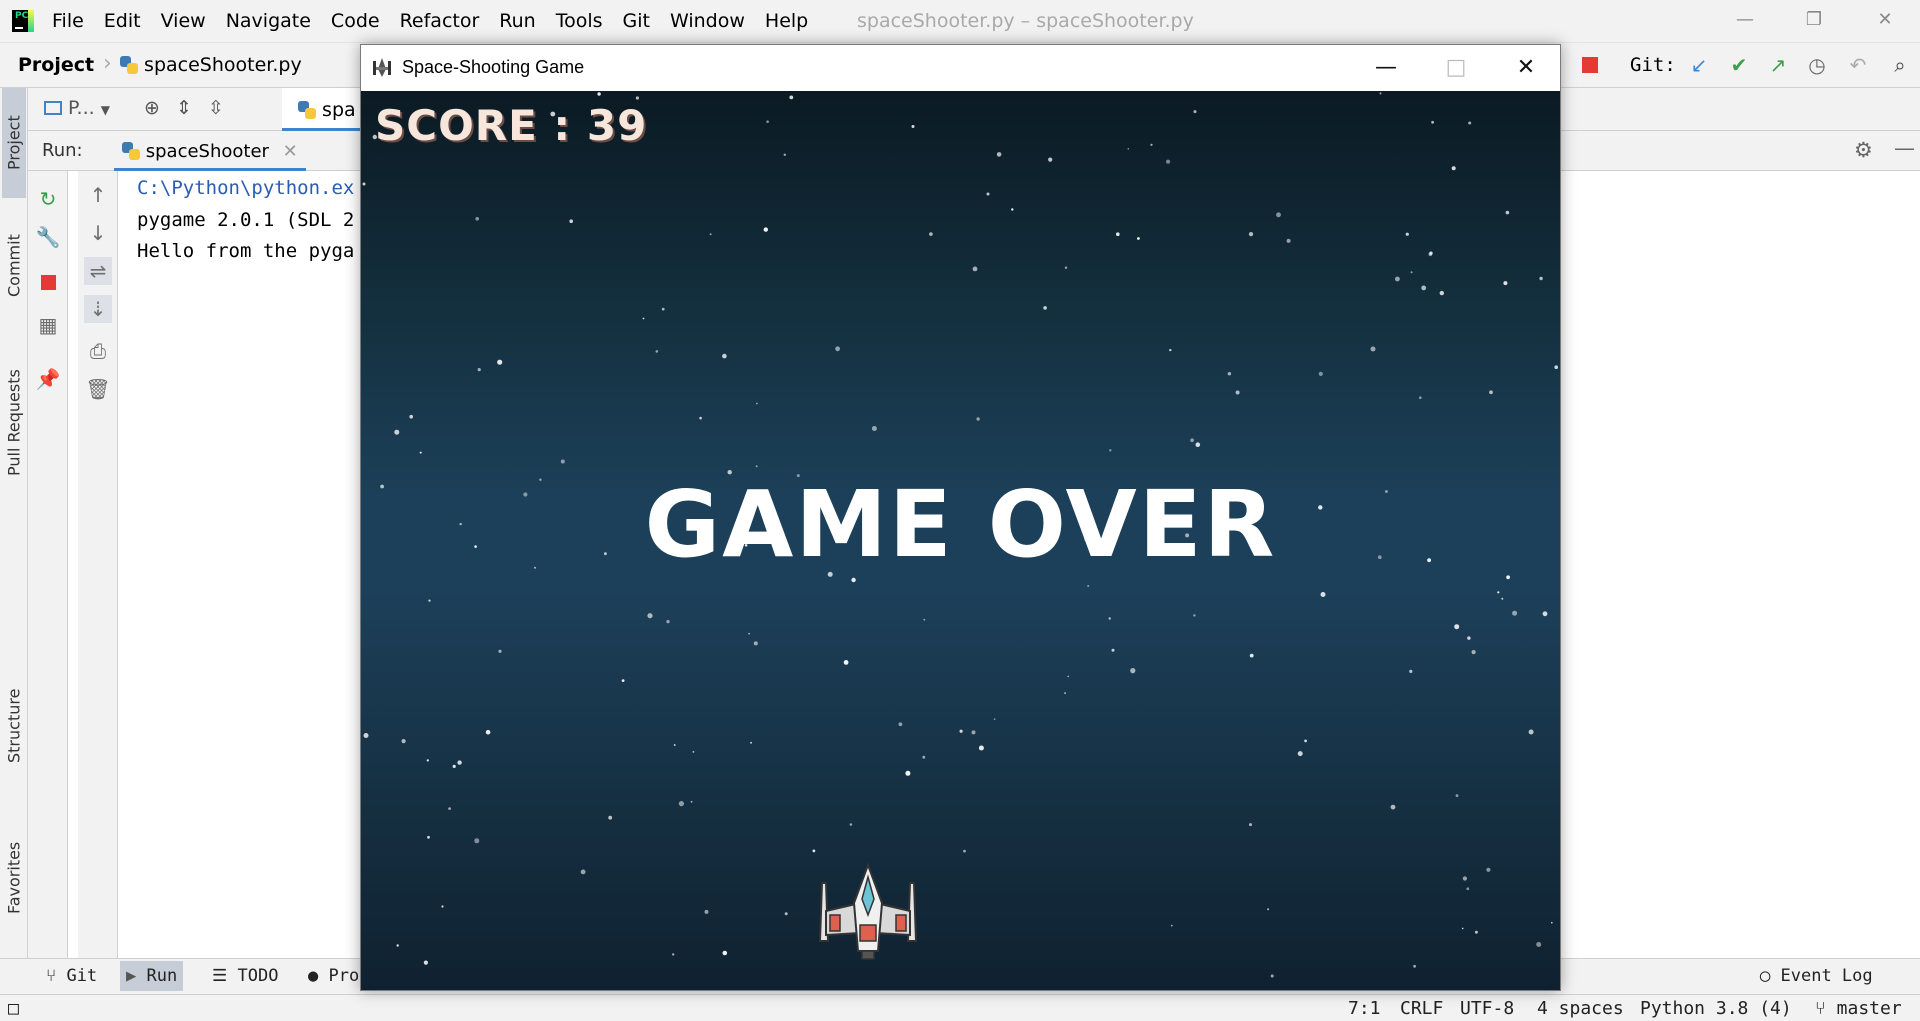  I want to click on breadcrumb-project: Project, so click(56, 65).